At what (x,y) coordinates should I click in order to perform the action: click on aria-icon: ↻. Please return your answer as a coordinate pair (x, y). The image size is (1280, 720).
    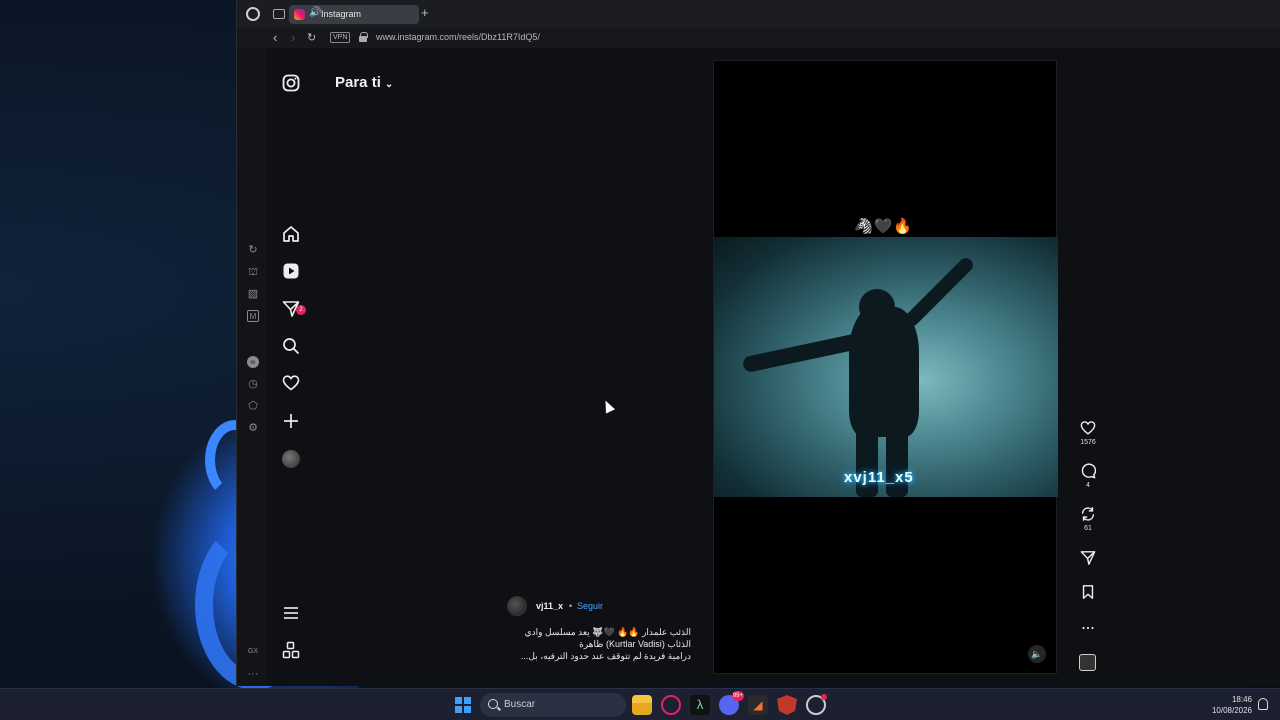
    Looking at the image, I should click on (253, 250).